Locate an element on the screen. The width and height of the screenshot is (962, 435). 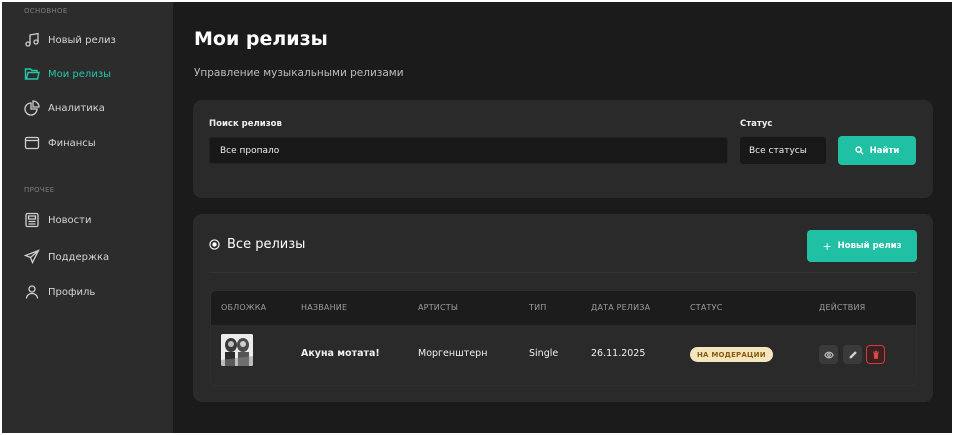
column-header-artists: АРТИСТЫ is located at coordinates (438, 307).